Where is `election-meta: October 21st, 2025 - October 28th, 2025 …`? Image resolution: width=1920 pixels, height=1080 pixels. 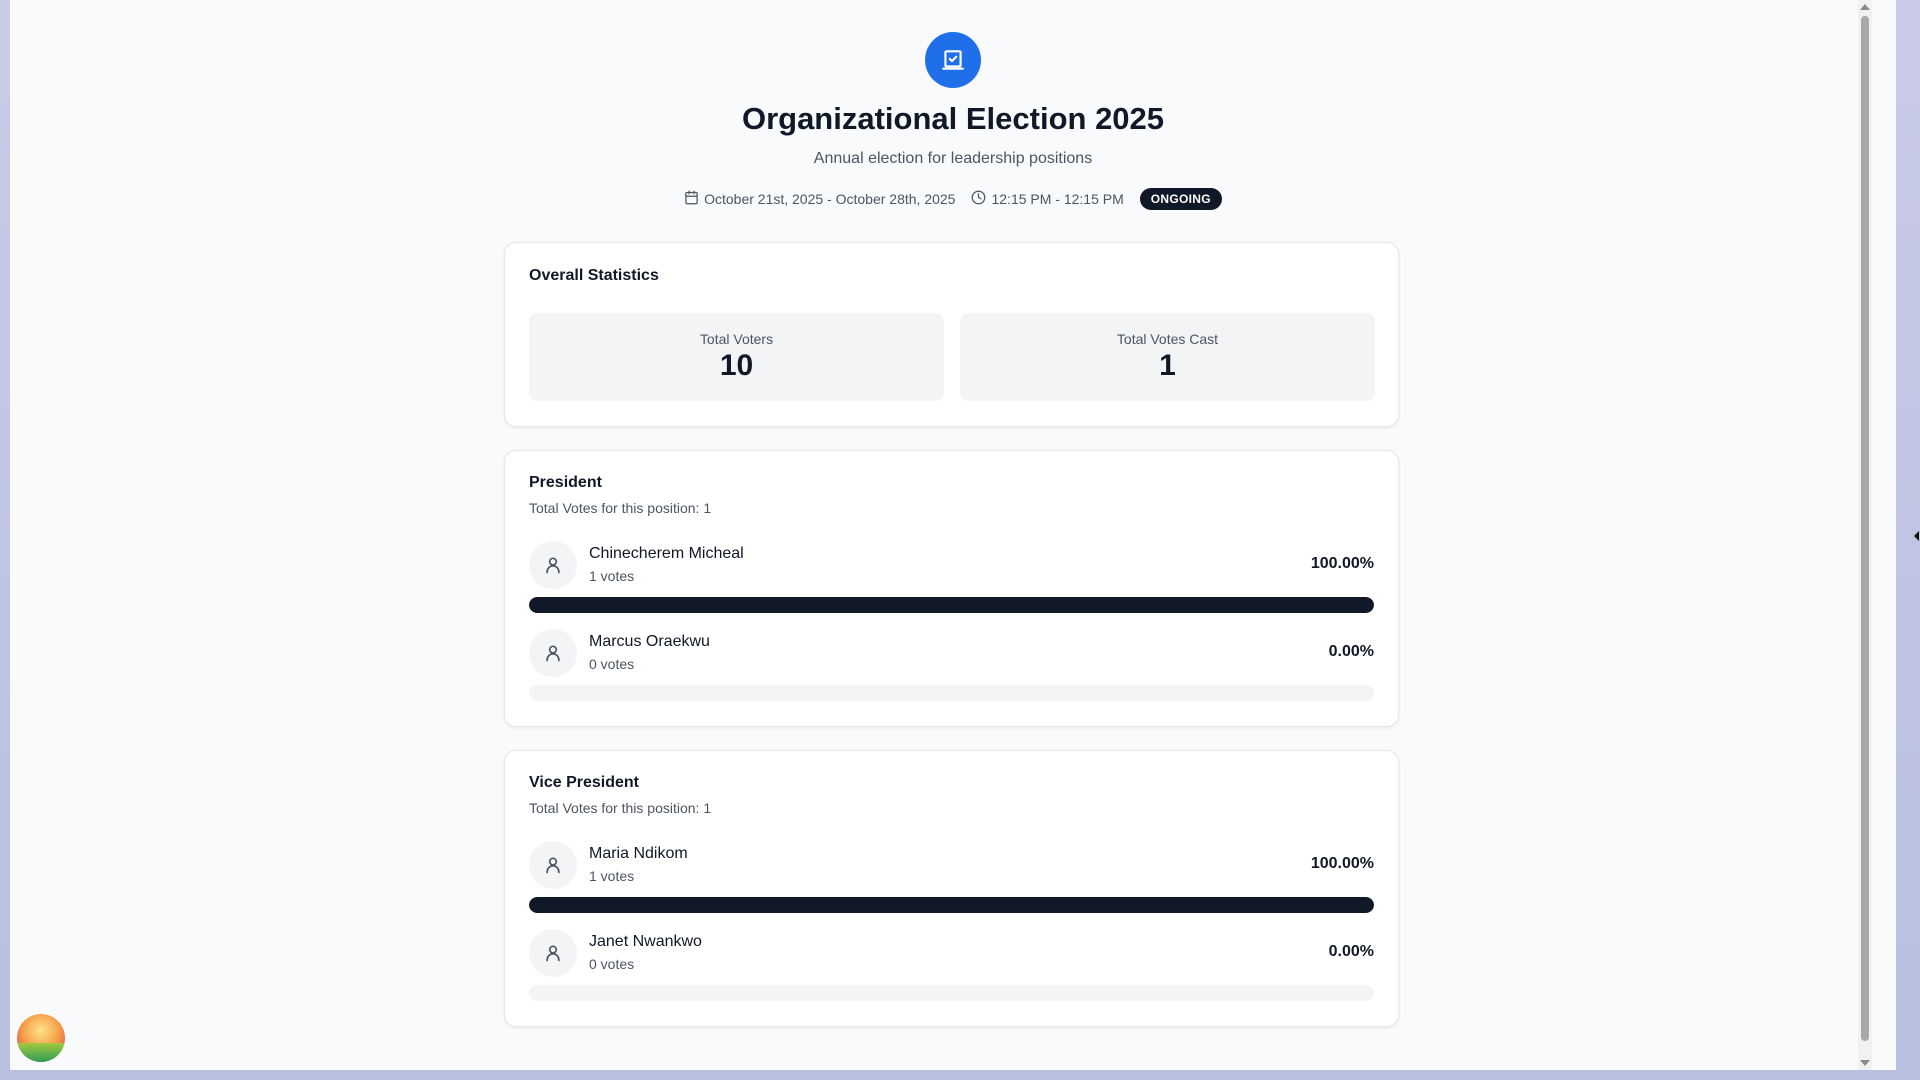
election-meta: October 21st, 2025 - October 28th, 2025 … is located at coordinates (953, 199).